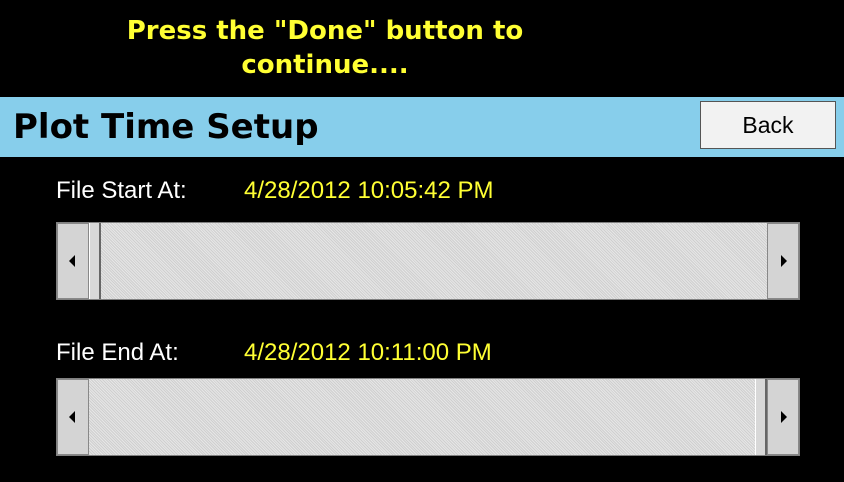 The image size is (844, 482). I want to click on file-end-scroll-left-button, so click(73, 417).